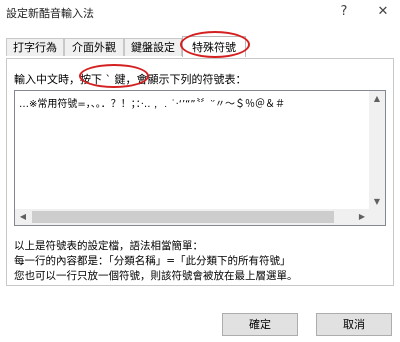  What do you see at coordinates (183, 217) in the screenshot?
I see `horizontal-scroll-thumb` at bounding box center [183, 217].